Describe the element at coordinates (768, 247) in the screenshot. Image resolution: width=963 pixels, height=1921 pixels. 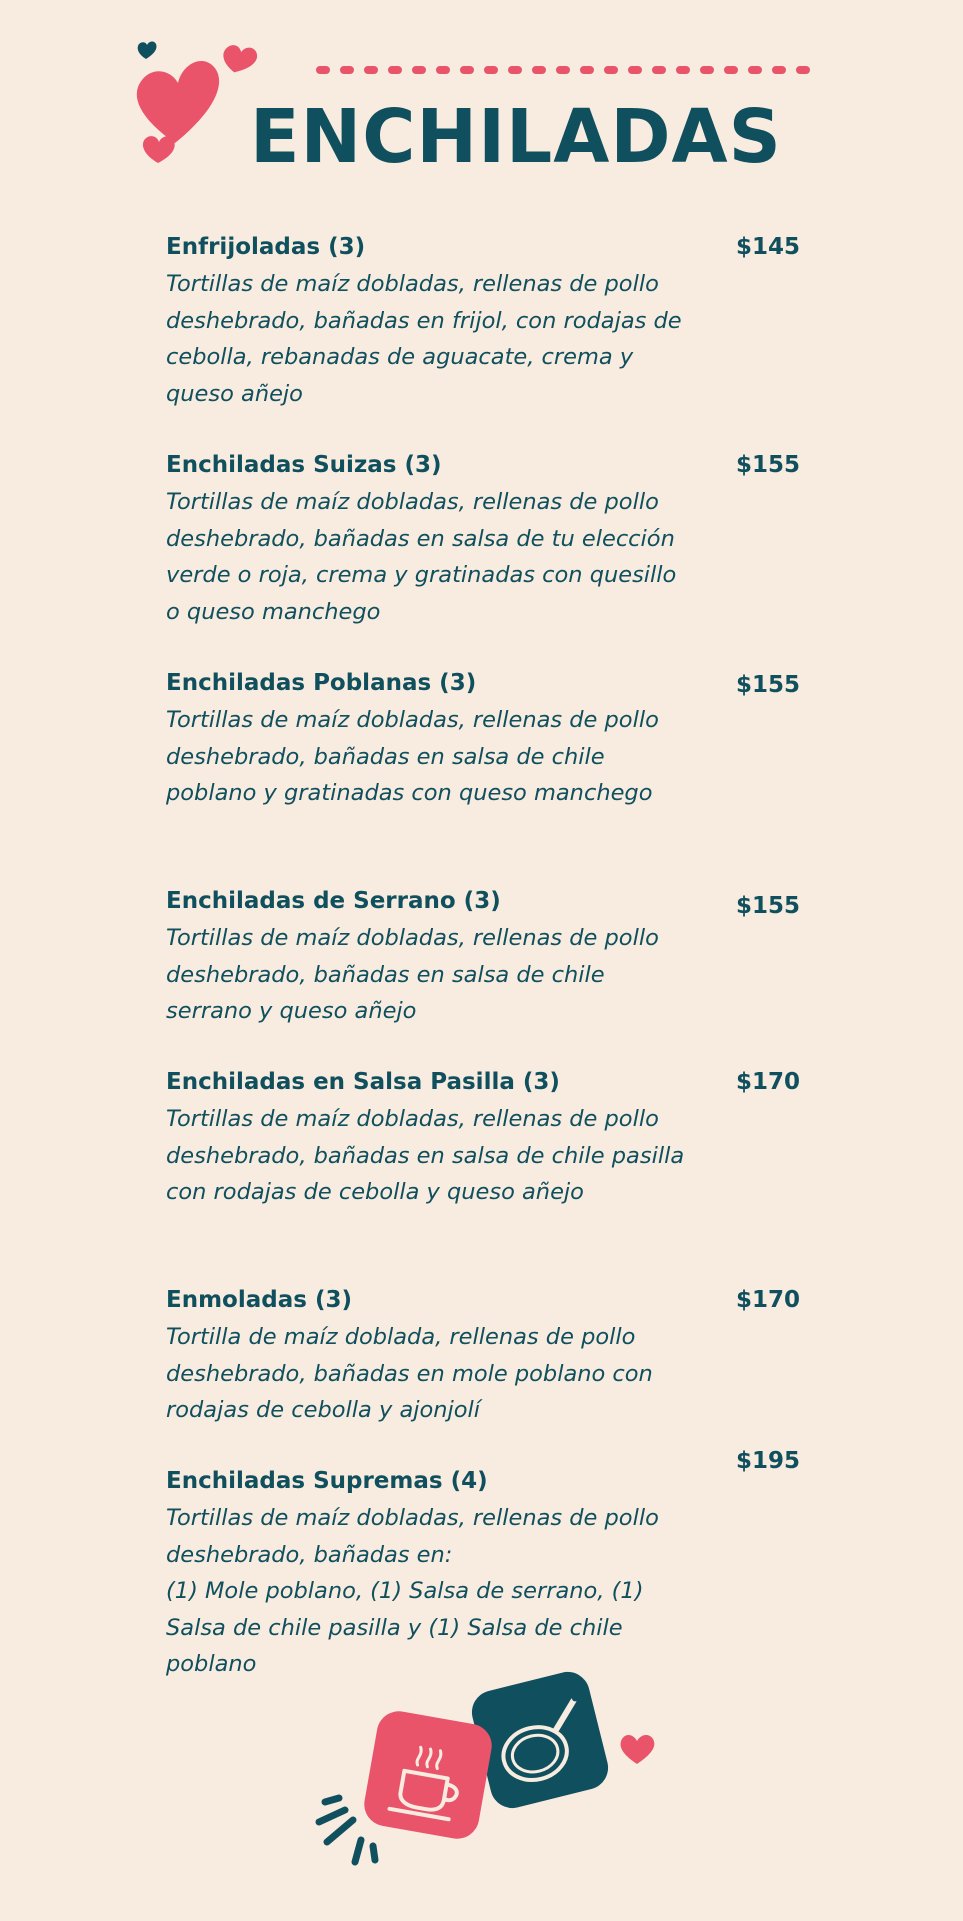
I see `item-price: $145` at that location.